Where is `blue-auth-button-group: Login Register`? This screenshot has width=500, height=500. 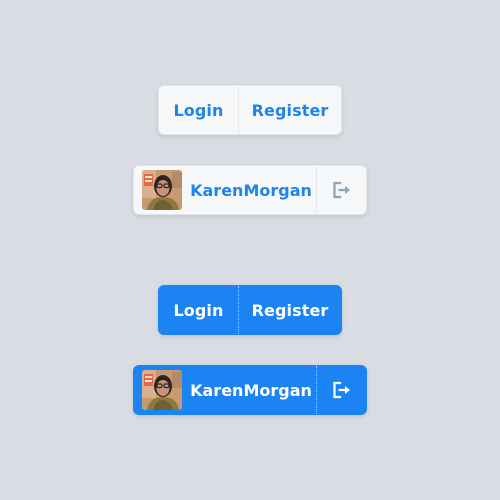 blue-auth-button-group: Login Register is located at coordinates (250, 310).